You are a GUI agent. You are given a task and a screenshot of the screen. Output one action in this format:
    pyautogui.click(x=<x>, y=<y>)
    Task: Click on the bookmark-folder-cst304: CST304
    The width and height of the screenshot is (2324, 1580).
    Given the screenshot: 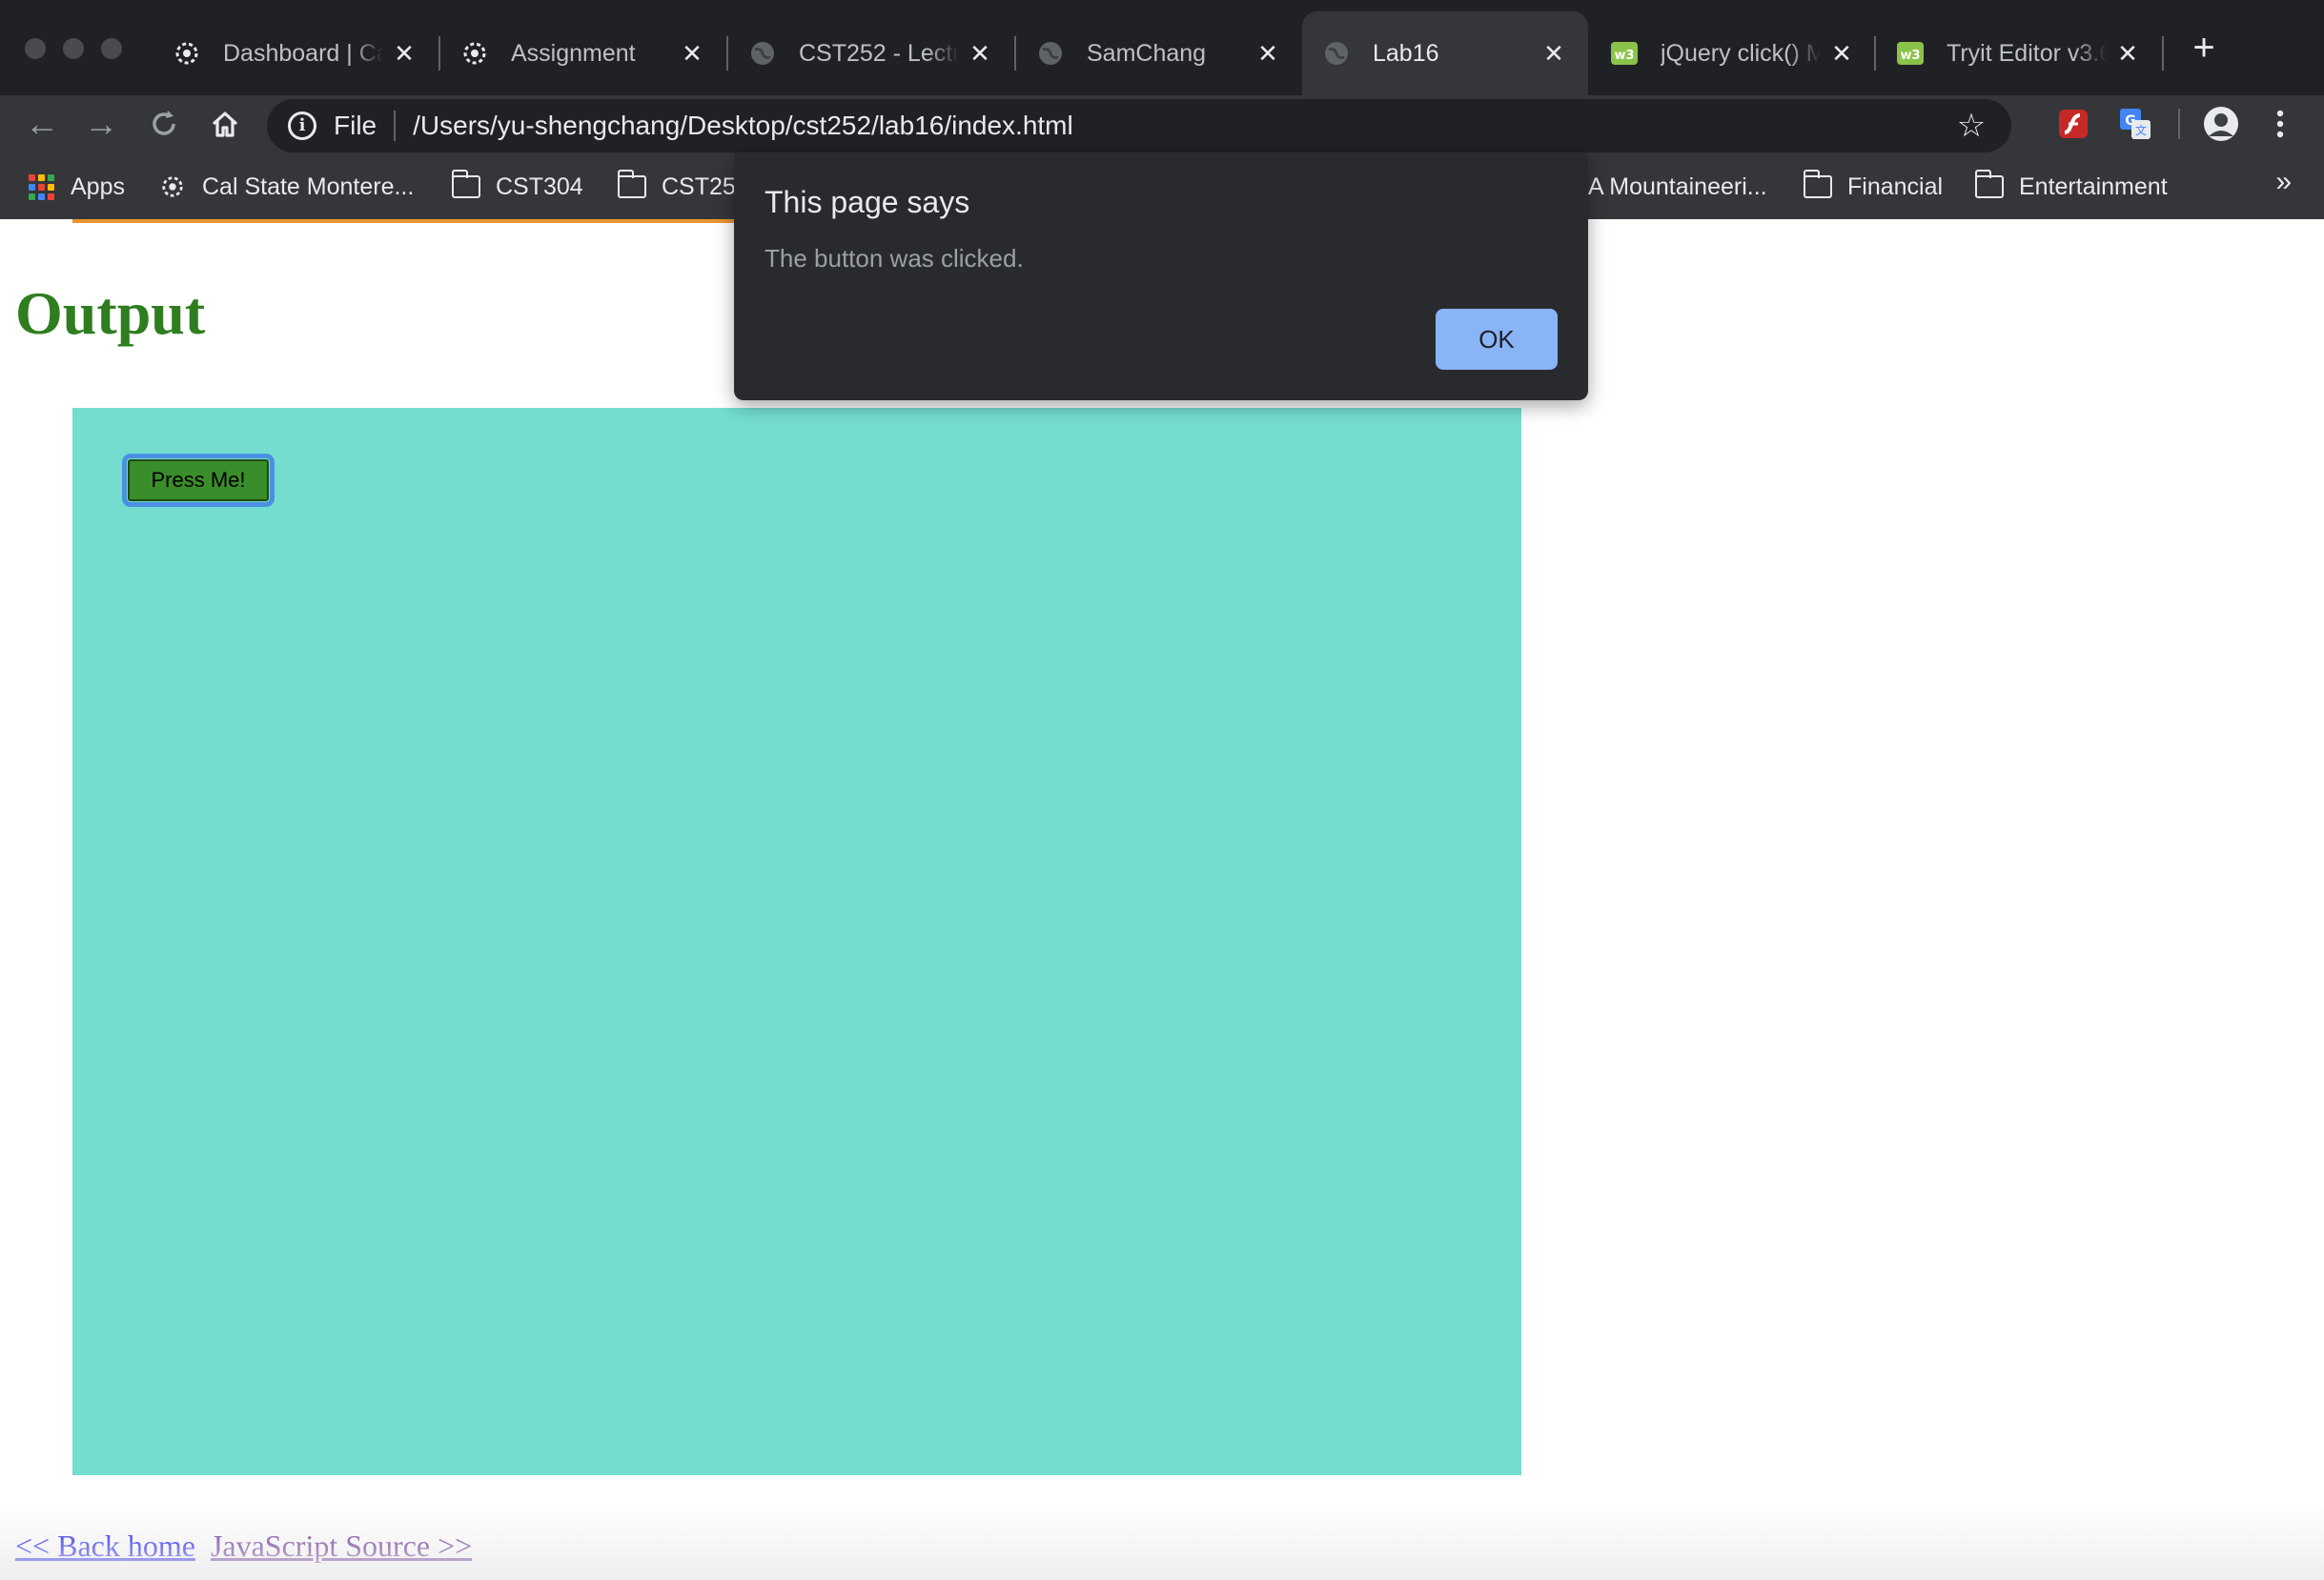 What is the action you would take?
    pyautogui.click(x=517, y=187)
    